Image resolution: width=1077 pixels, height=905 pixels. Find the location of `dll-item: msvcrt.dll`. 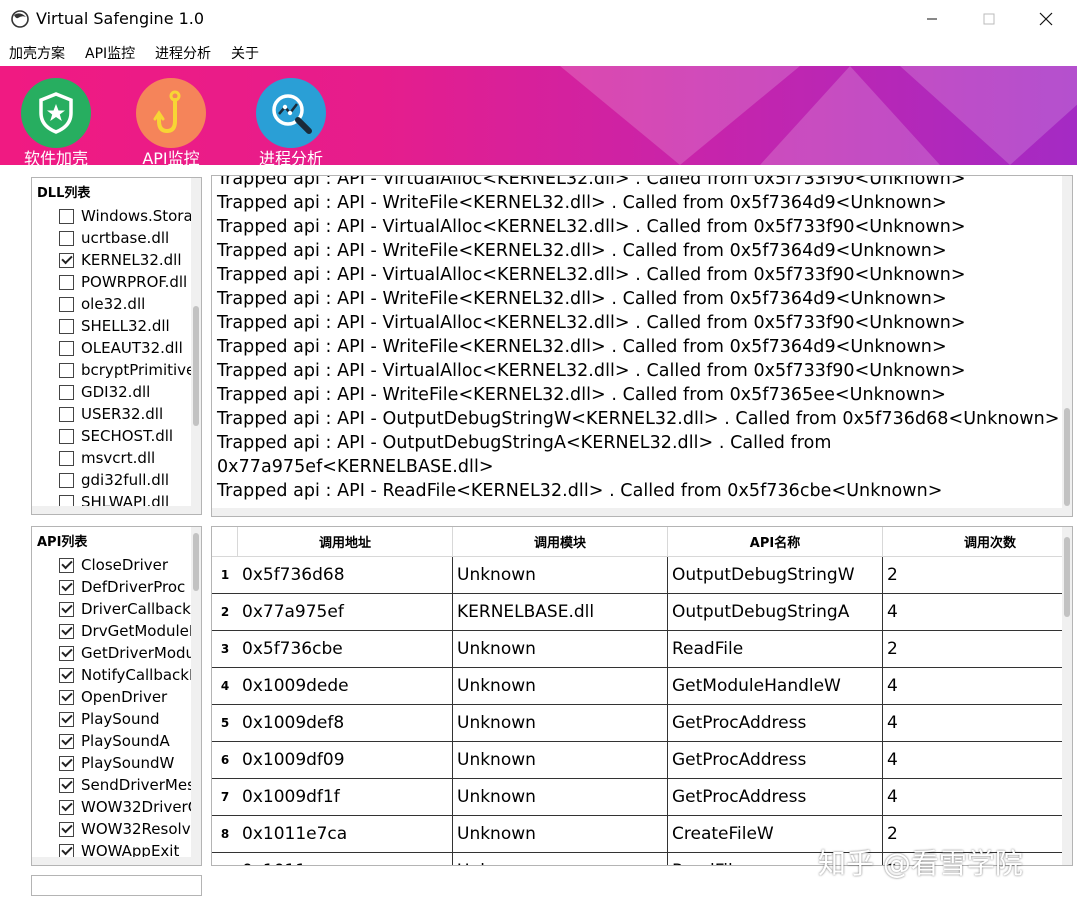

dll-item: msvcrt.dll is located at coordinates (107, 458).